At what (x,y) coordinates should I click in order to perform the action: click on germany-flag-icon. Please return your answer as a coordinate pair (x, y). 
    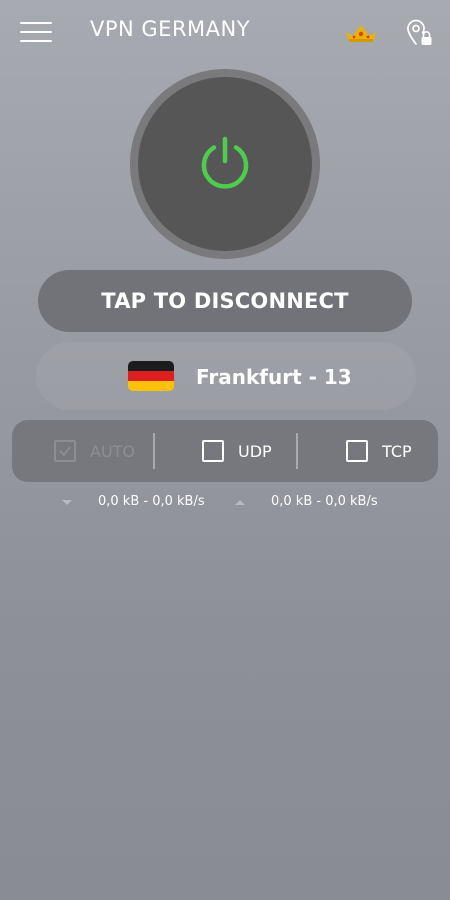
    Looking at the image, I should click on (151, 376).